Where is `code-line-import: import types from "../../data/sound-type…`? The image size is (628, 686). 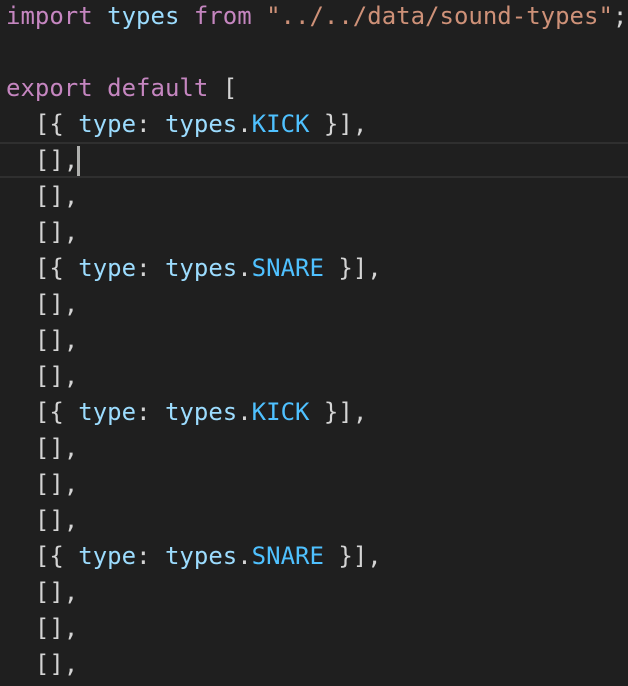 code-line-import: import types from "../../data/sound-type… is located at coordinates (317, 17).